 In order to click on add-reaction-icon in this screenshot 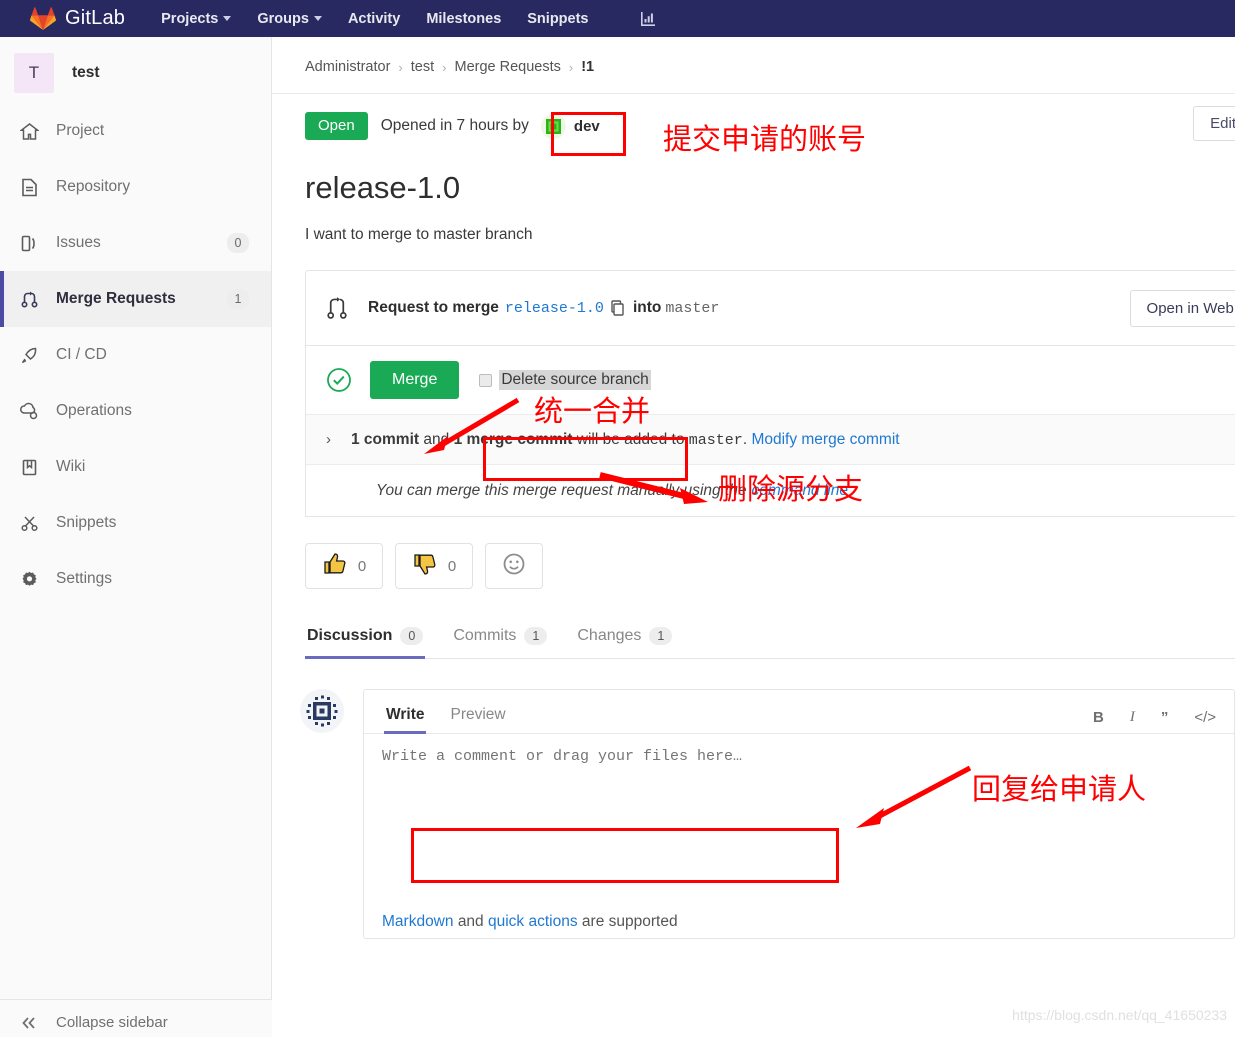, I will do `click(514, 566)`.